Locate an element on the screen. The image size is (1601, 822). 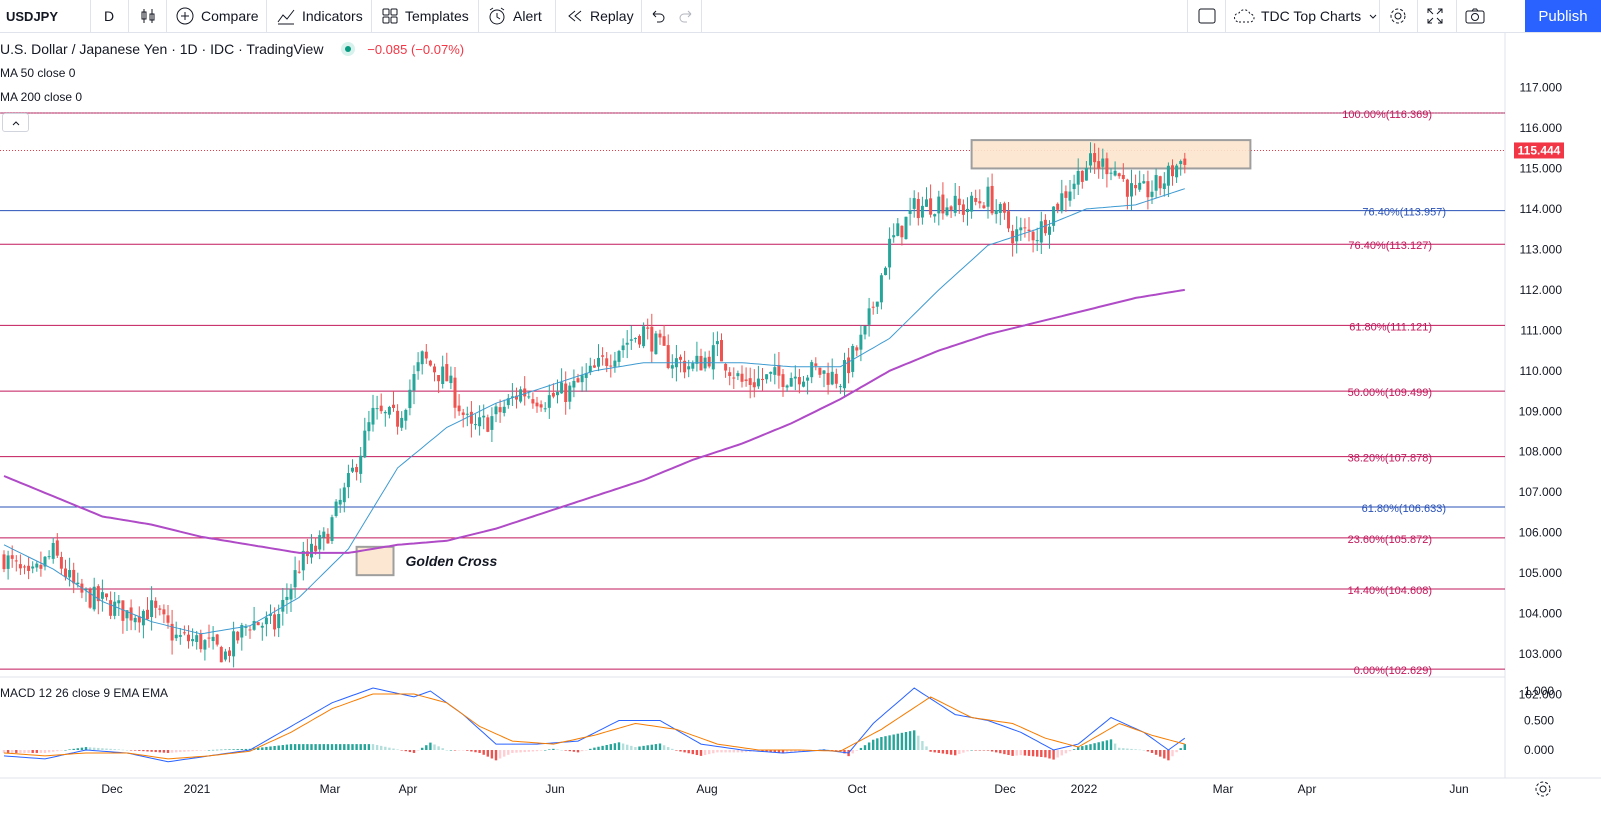
publish-button: Publish is located at coordinates (1563, 16).